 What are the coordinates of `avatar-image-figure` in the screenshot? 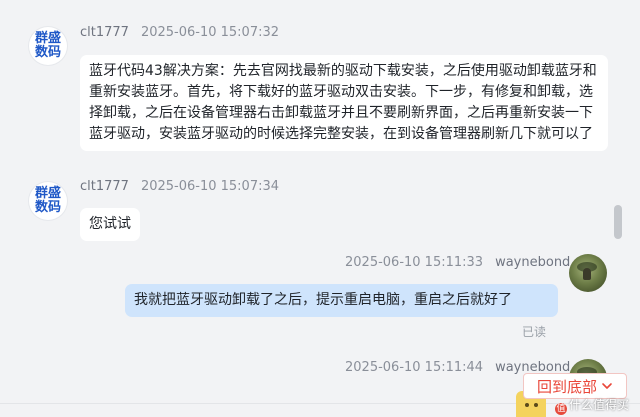 It's located at (587, 274).